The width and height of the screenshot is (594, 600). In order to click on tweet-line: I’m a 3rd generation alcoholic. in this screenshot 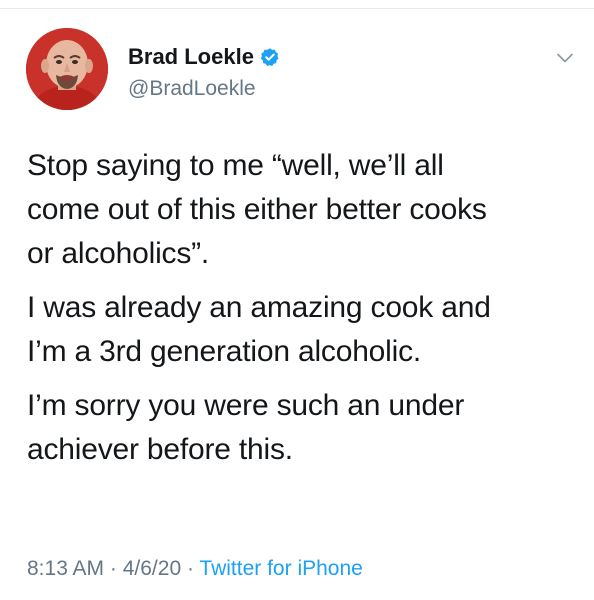, I will do `click(224, 351)`.